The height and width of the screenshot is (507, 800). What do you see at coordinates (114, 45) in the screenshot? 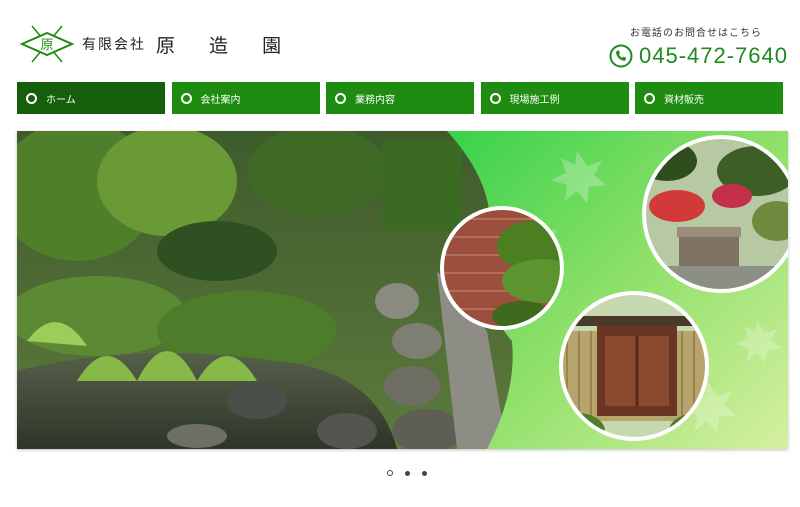
I see `company-type: 有限会社` at bounding box center [114, 45].